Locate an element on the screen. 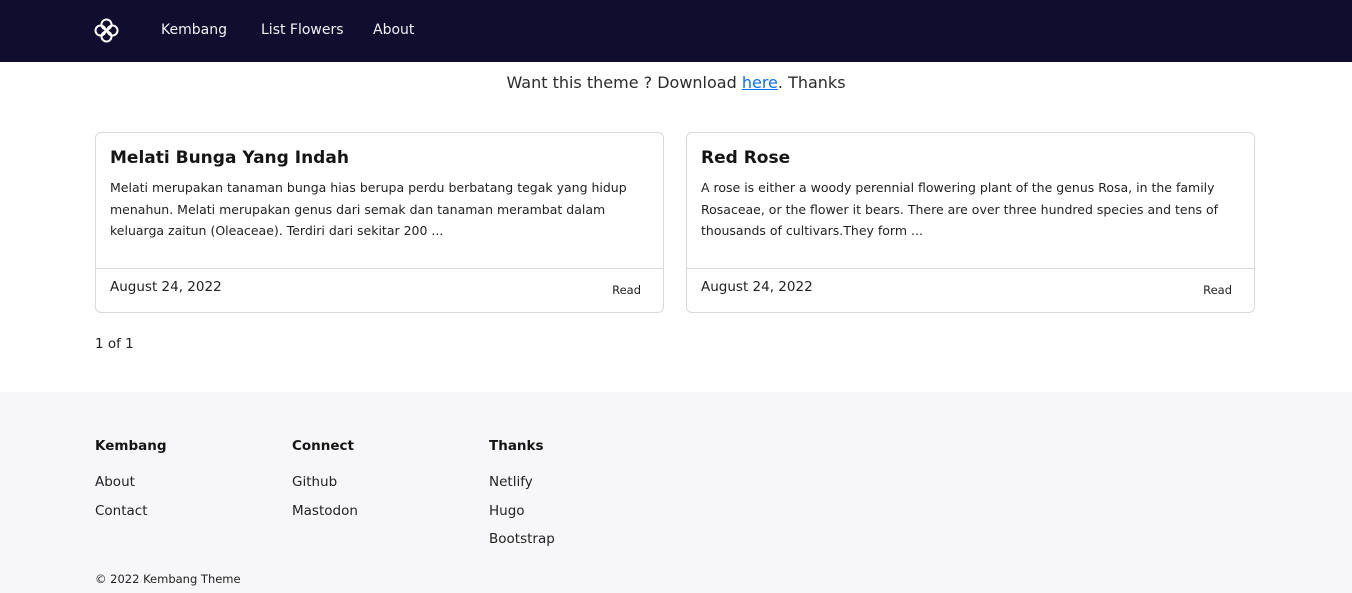 Image resolution: width=1352 pixels, height=593 pixels. footer-link-github: Github is located at coordinates (314, 482).